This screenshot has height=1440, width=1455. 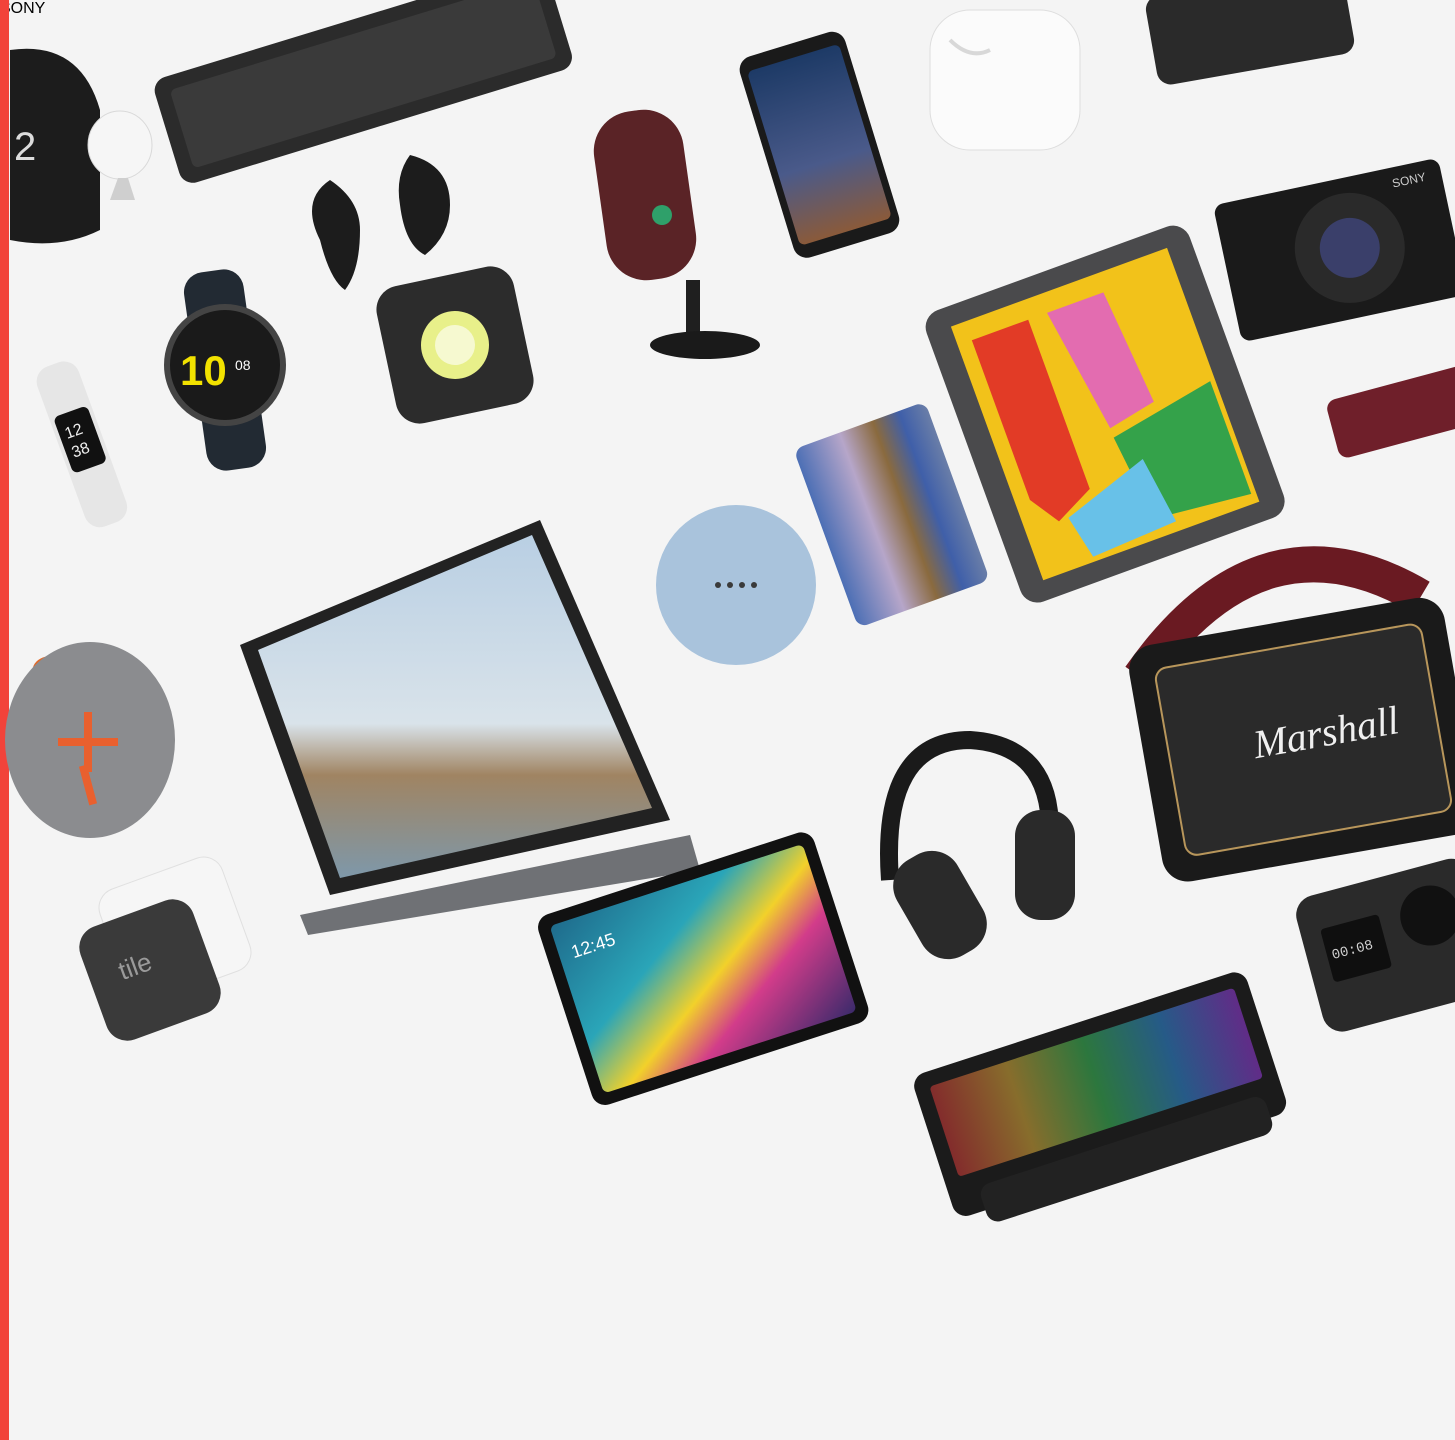 I want to click on thermostat-digit: 2, so click(x=25, y=147).